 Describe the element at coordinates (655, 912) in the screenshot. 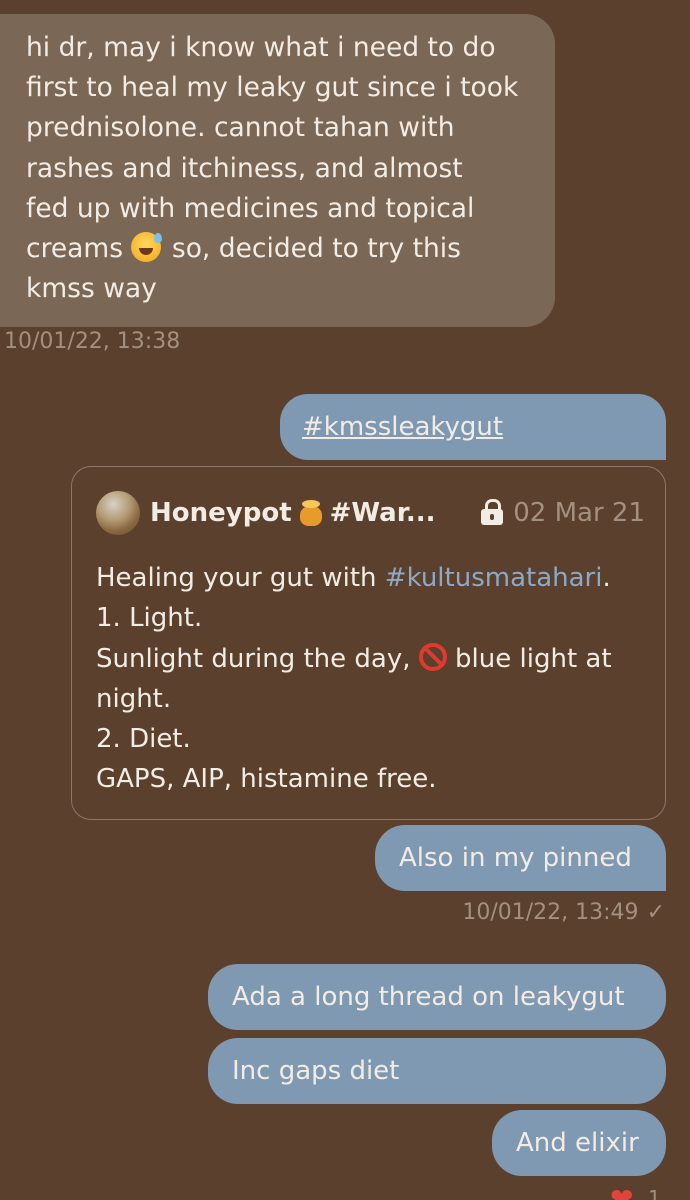

I see `read-check-icon: ✓` at that location.